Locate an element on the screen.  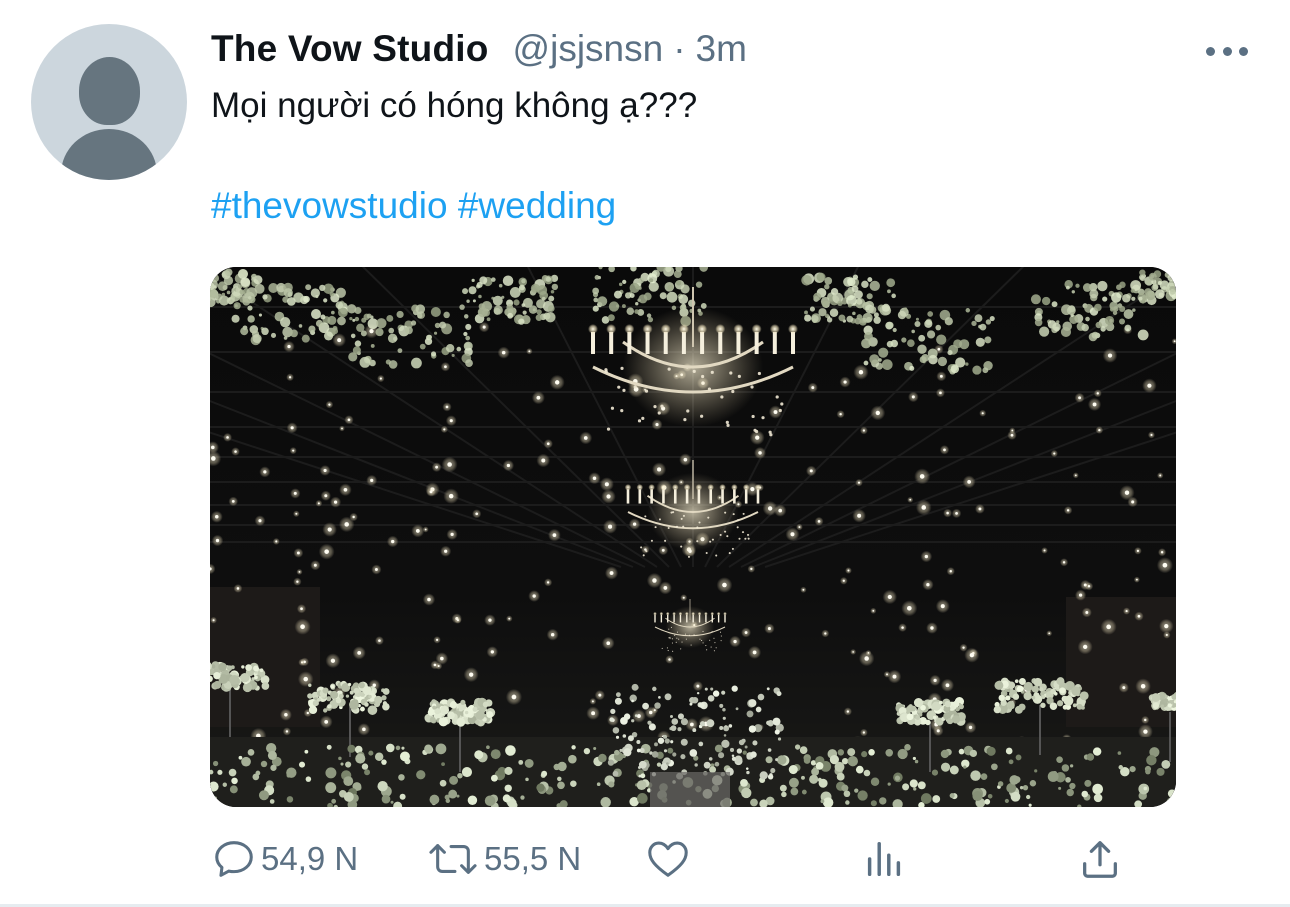
hashtag-link: #thevowstudio is located at coordinates (329, 205).